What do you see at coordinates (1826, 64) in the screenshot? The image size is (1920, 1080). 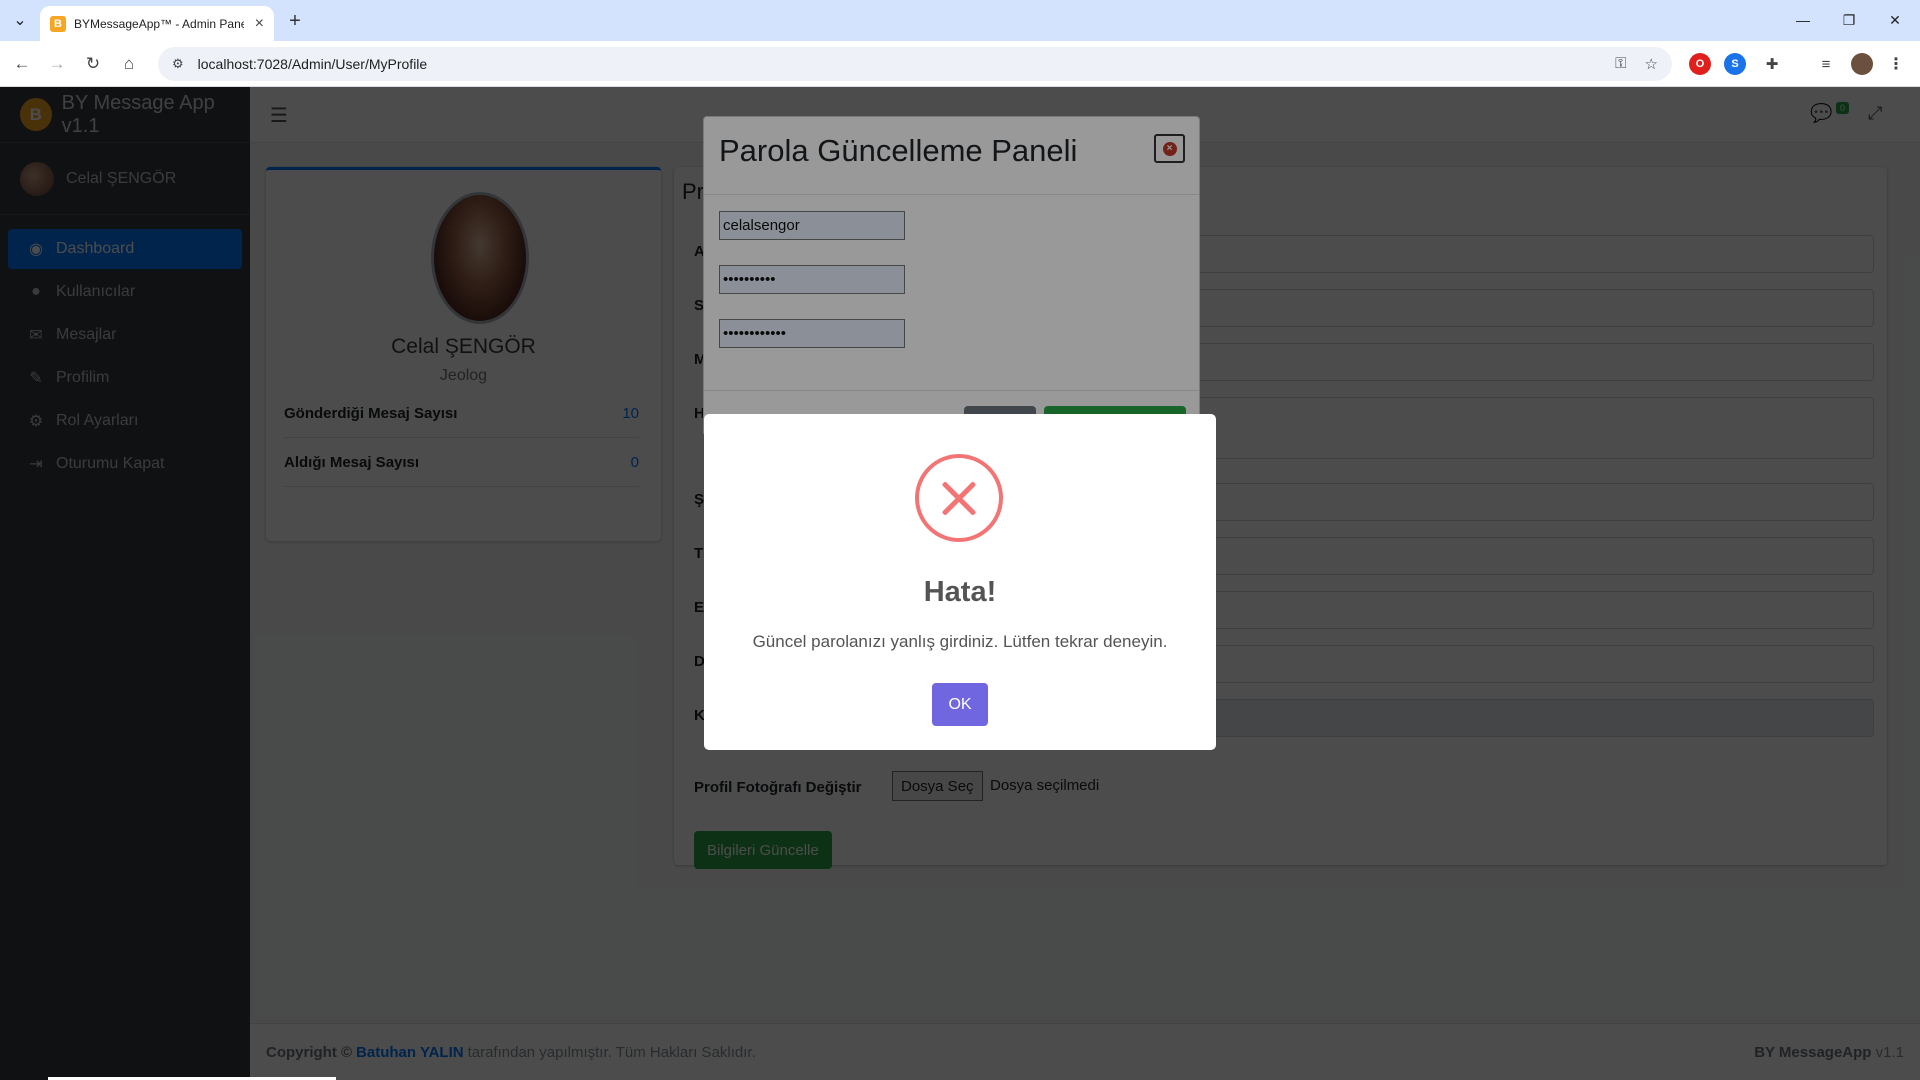 I see `media-list-icon: ≡` at bounding box center [1826, 64].